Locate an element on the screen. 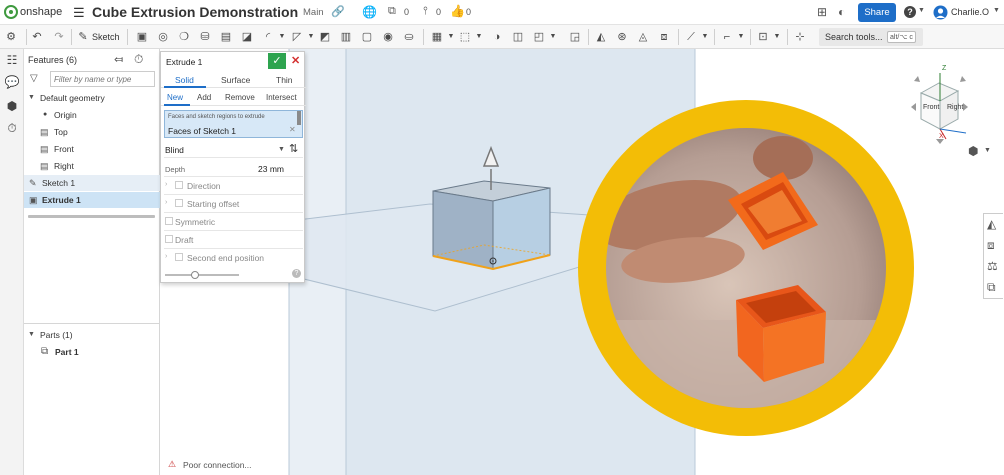 Image resolution: width=1004 pixels, height=475 pixels. depth-input: 23 mm is located at coordinates (271, 169).